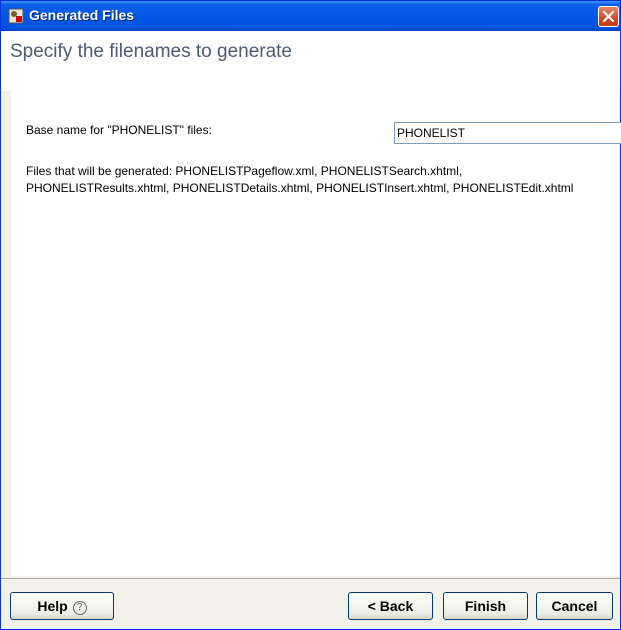 The image size is (621, 630). Describe the element at coordinates (310, 579) in the screenshot. I see `button-separator-highlight` at that location.